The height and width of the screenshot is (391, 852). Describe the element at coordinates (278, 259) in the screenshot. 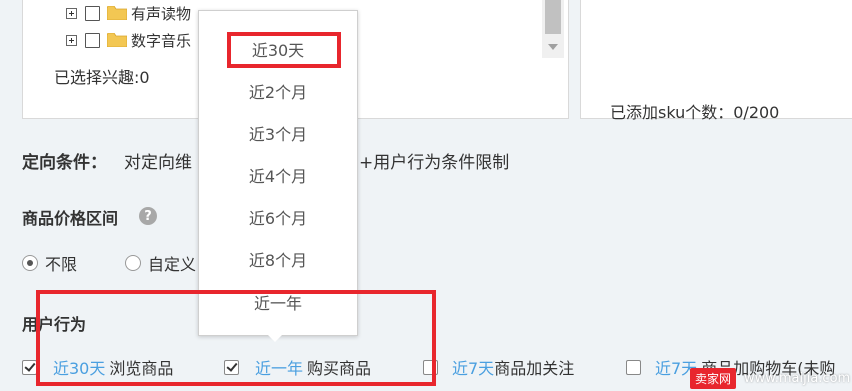

I see `dropdown-option: 近8个月` at that location.